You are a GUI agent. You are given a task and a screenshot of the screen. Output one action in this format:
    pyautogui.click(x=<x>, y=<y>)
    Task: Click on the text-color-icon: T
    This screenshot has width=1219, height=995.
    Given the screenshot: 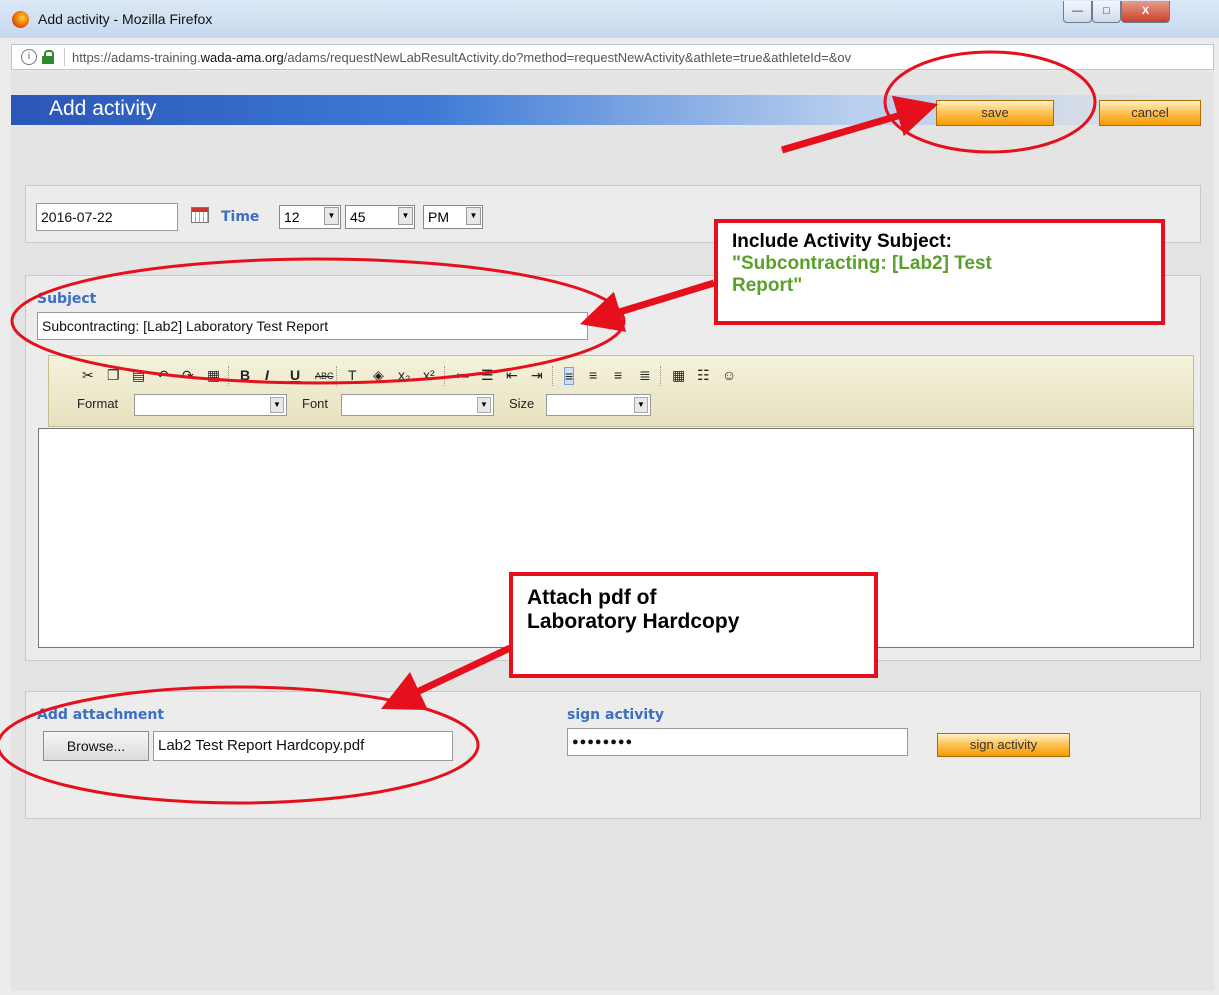 What is the action you would take?
    pyautogui.click(x=352, y=375)
    